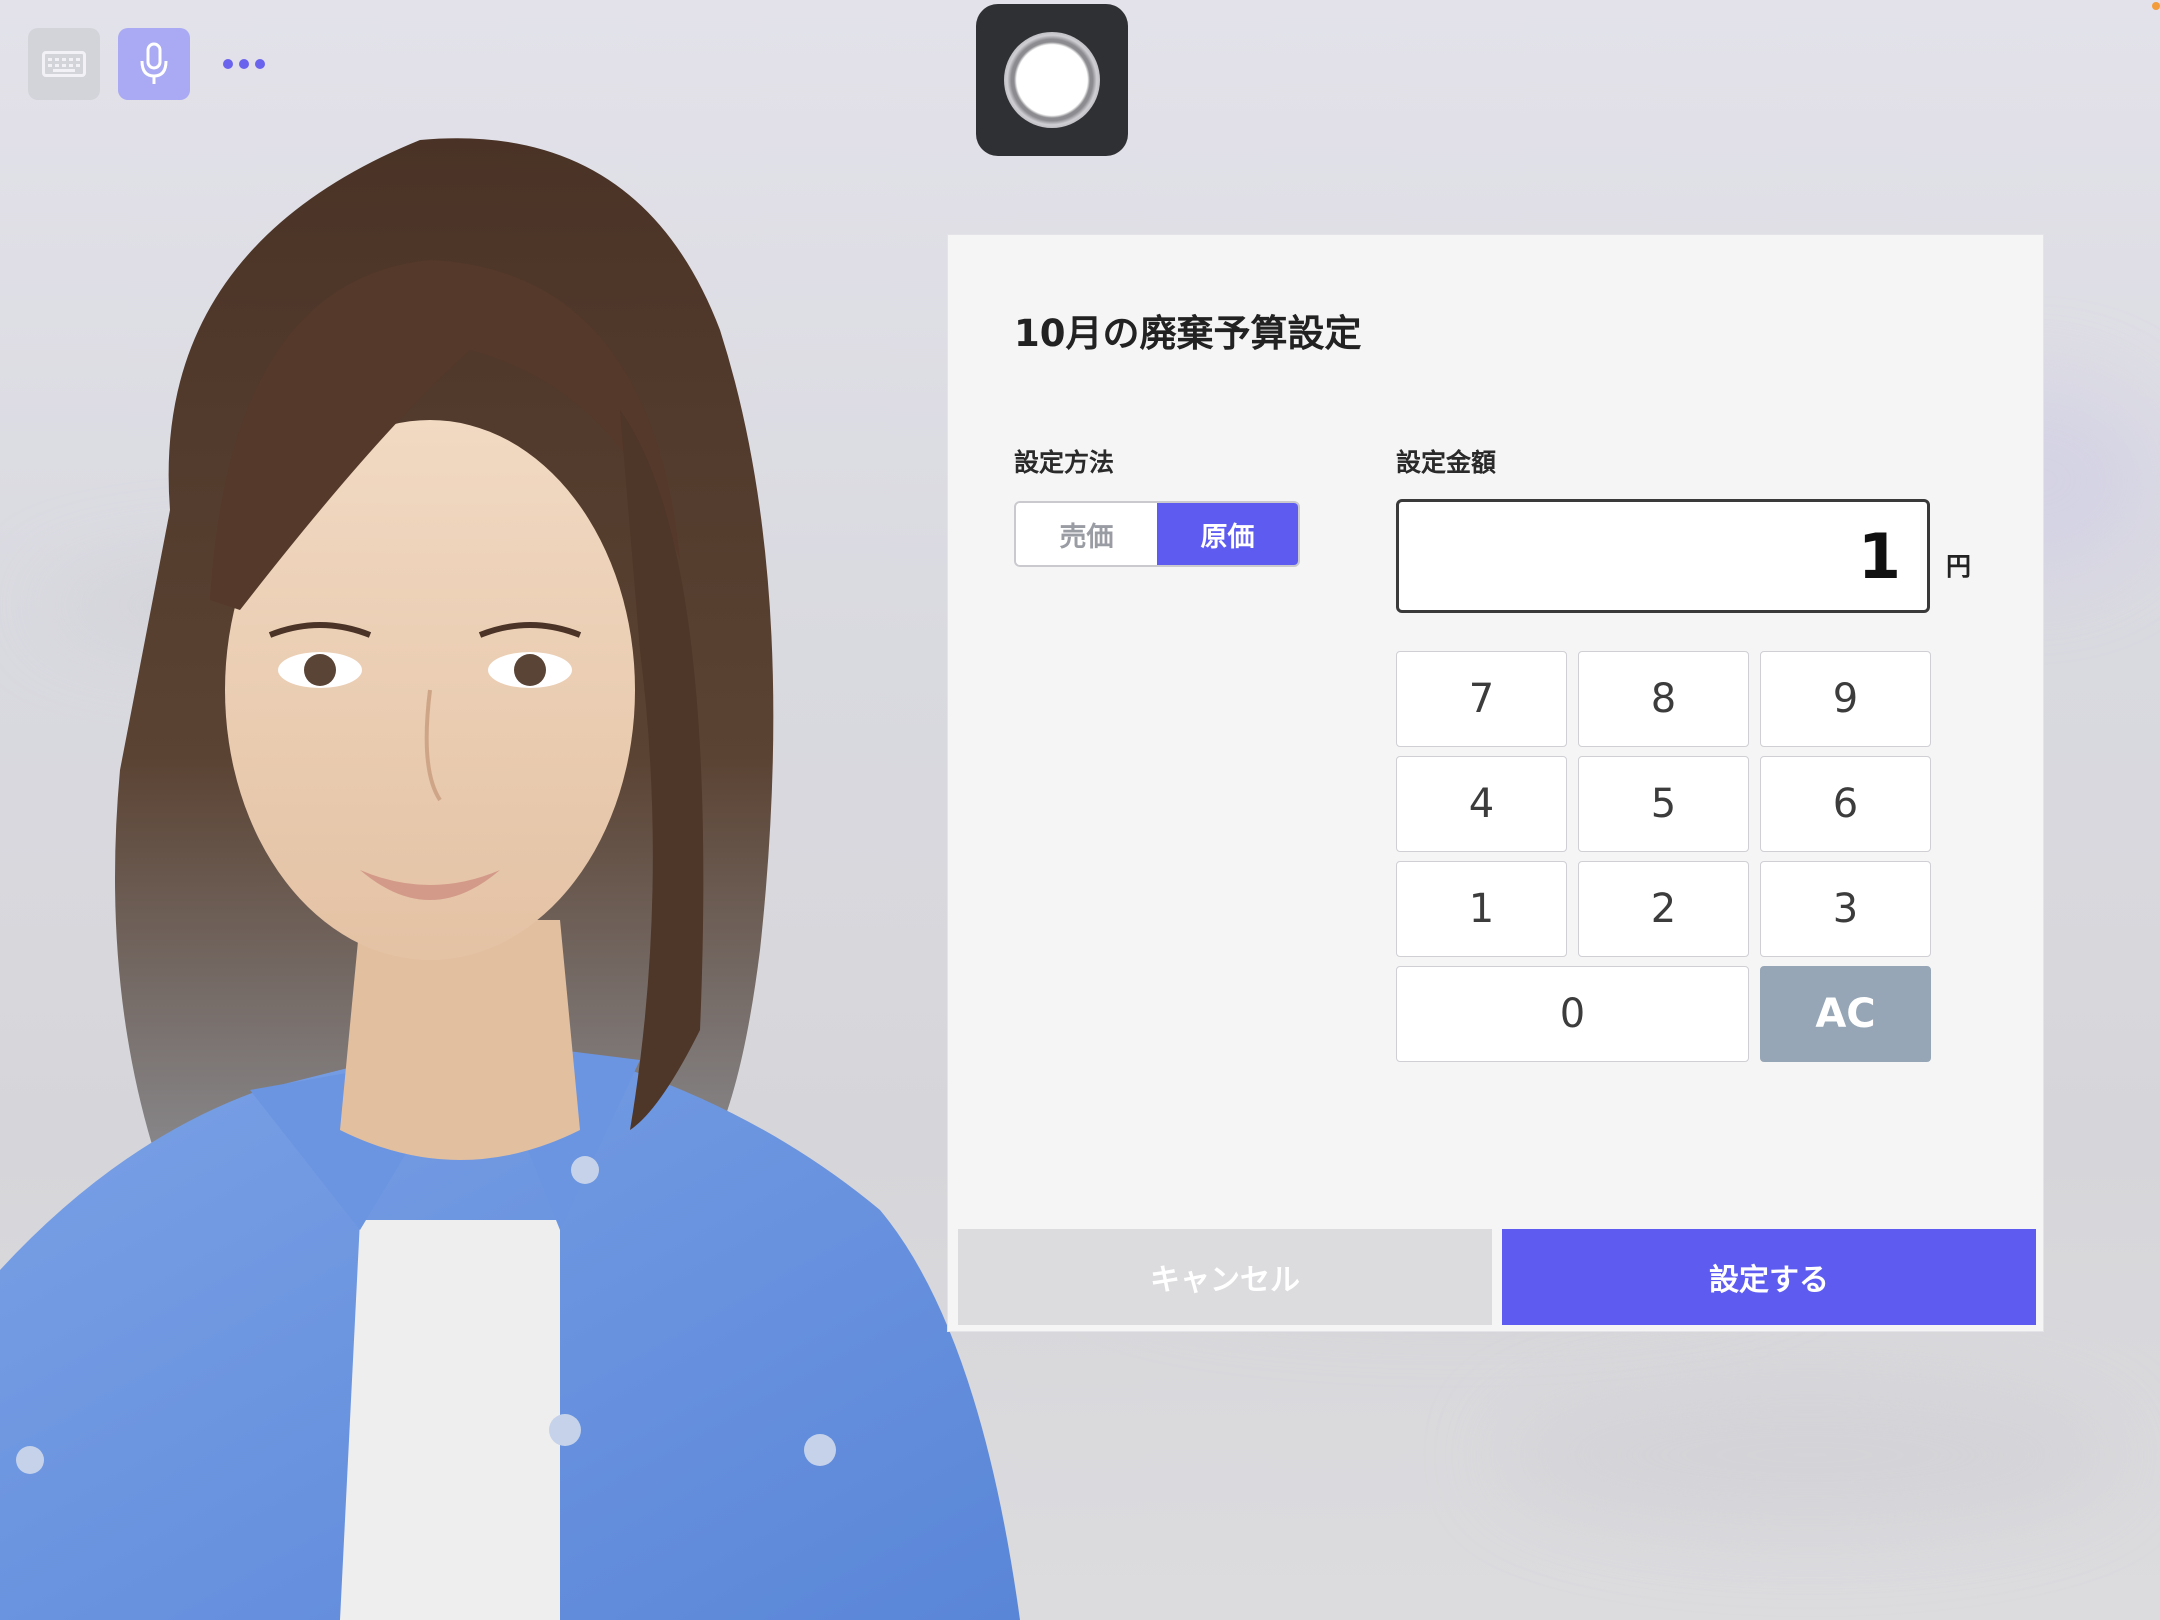 This screenshot has width=2160, height=1620. Describe the element at coordinates (1663, 909) in the screenshot. I see `key-2: 2` at that location.